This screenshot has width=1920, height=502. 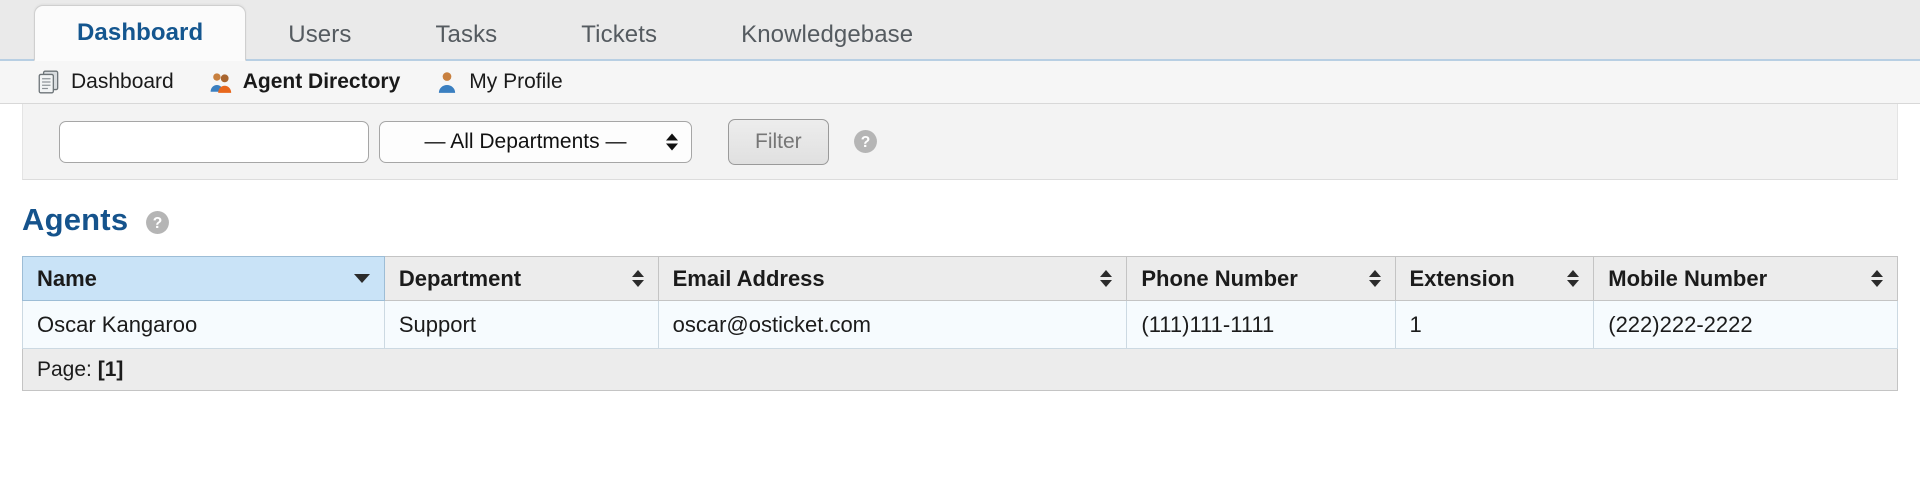 What do you see at coordinates (203, 324) in the screenshot?
I see `cell-name: Oscar Kangaroo` at bounding box center [203, 324].